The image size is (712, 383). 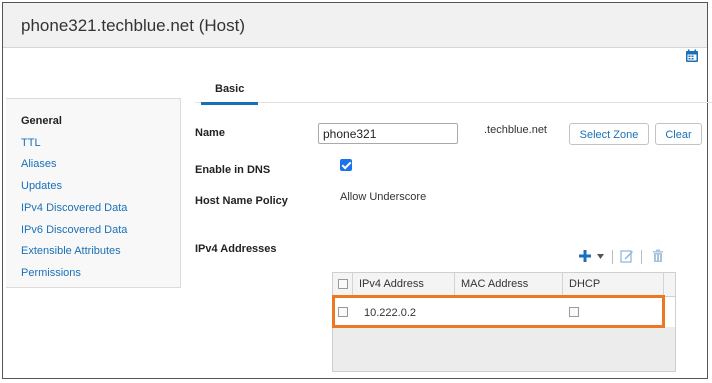 What do you see at coordinates (498, 311) in the screenshot?
I see `highlight-box` at bounding box center [498, 311].